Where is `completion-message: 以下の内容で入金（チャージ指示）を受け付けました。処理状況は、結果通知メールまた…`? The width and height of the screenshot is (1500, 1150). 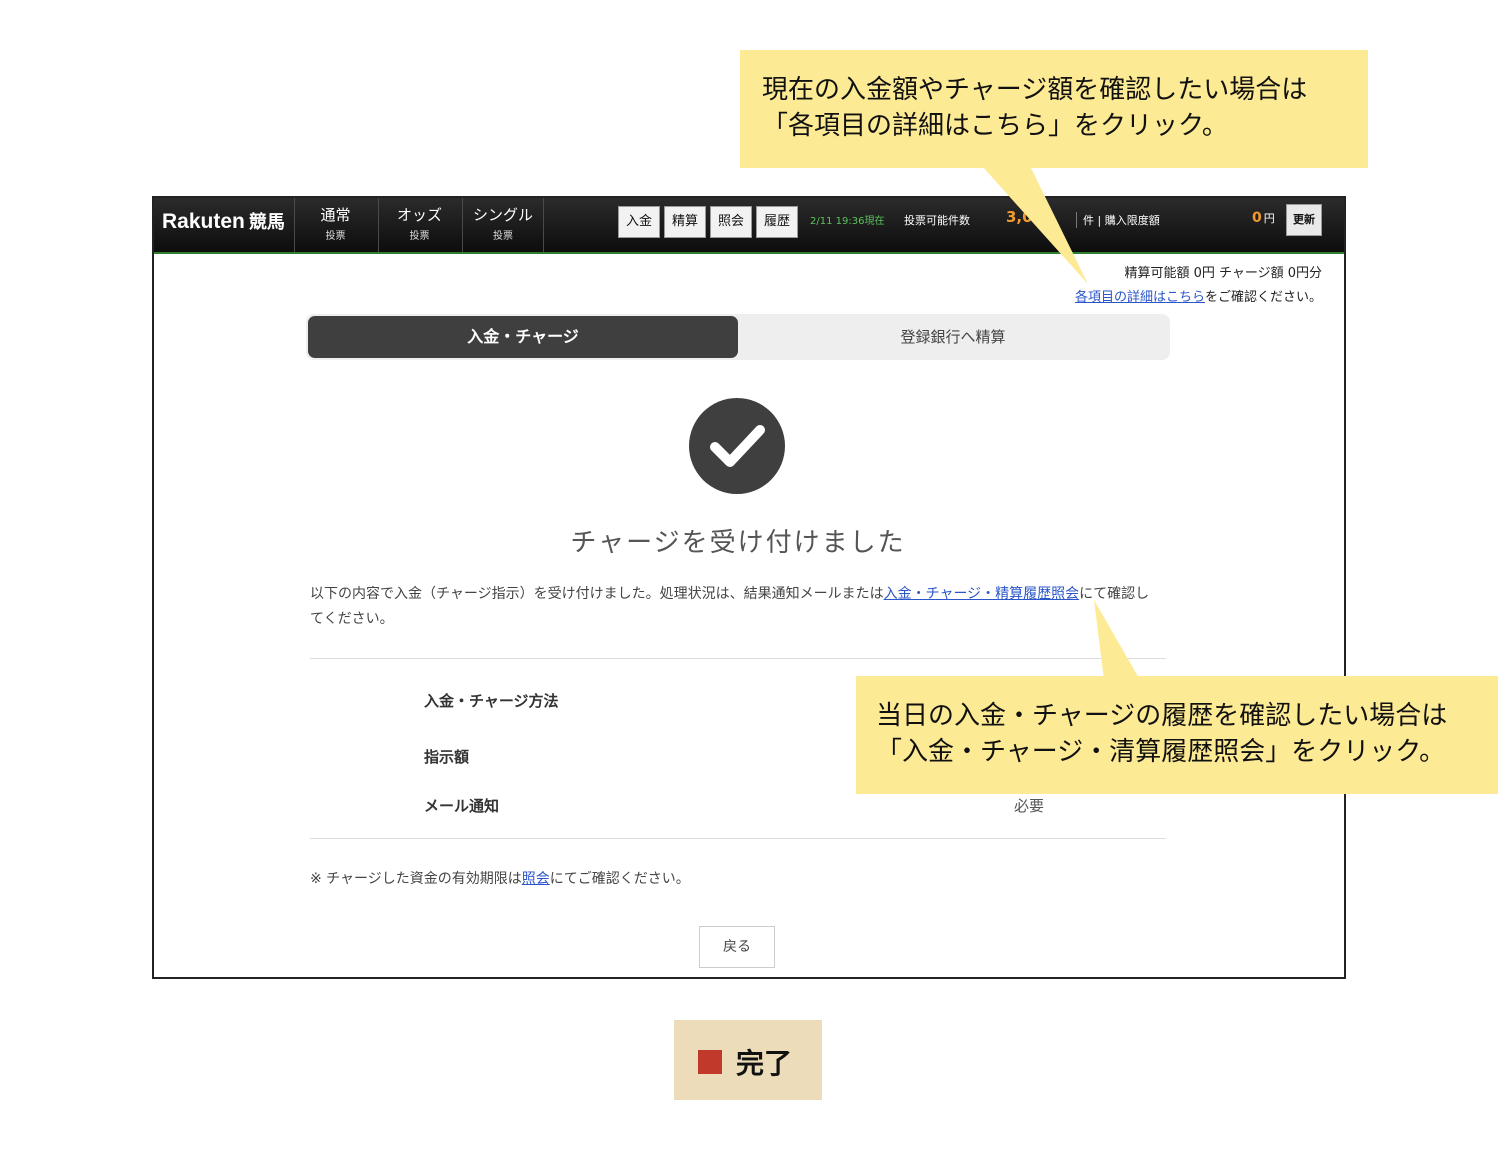 completion-message: 以下の内容で入金（チャージ指示）を受け付けました。処理状況は、結果通知メールまた… is located at coordinates (735, 607).